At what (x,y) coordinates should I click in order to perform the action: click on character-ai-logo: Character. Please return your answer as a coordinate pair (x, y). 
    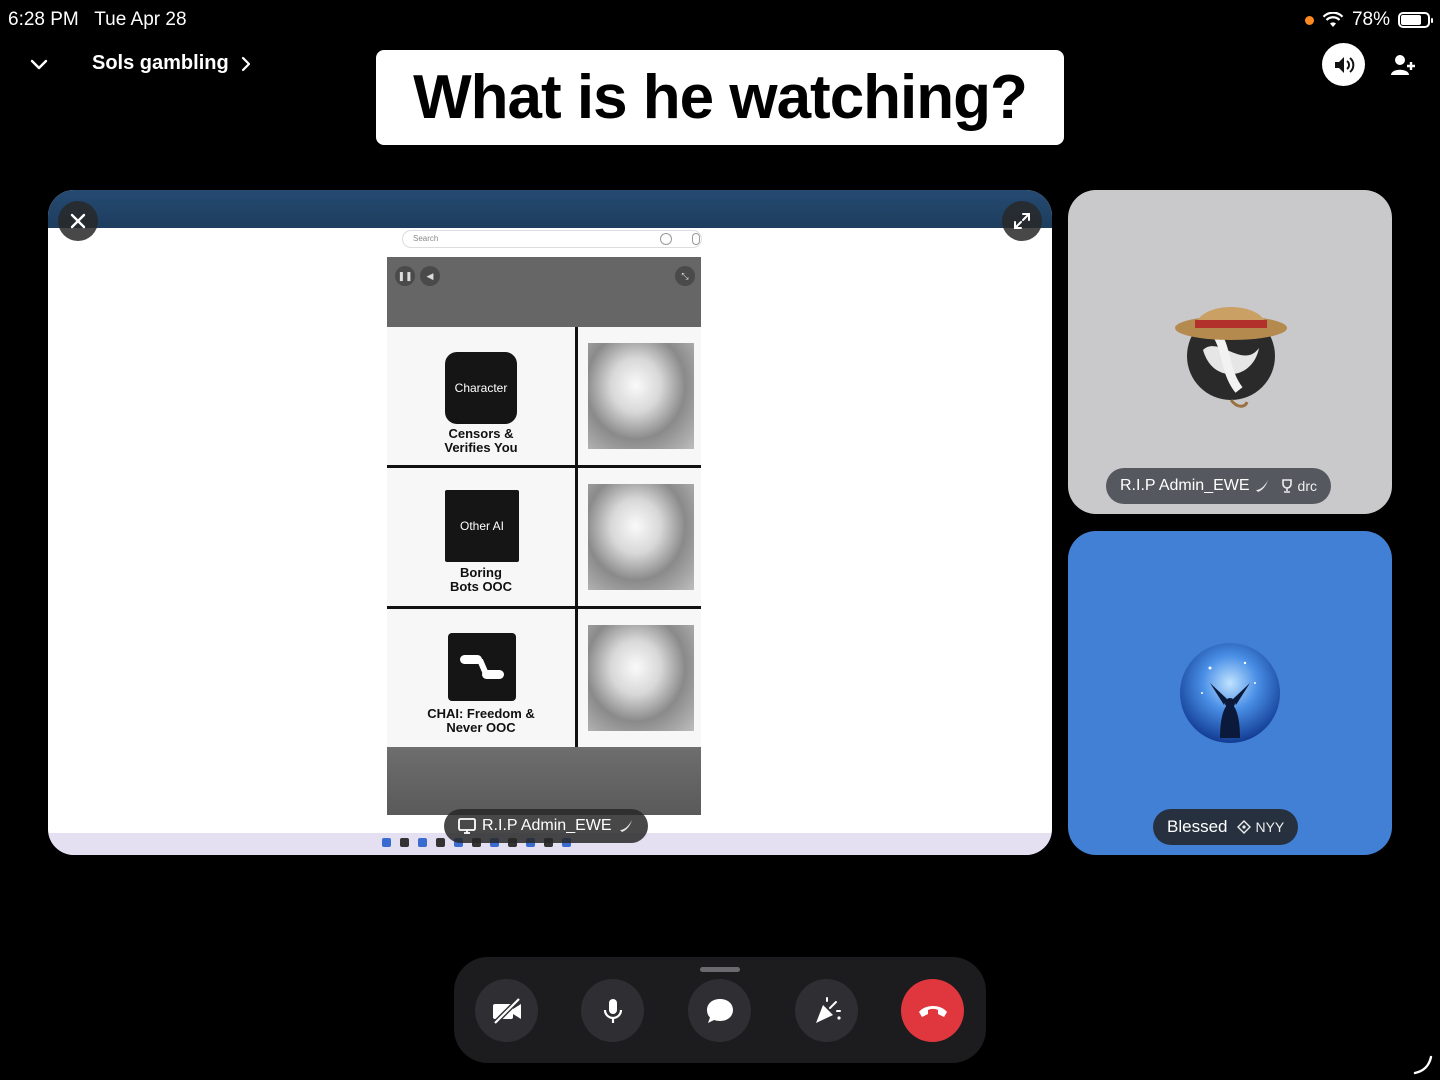
    Looking at the image, I should click on (481, 388).